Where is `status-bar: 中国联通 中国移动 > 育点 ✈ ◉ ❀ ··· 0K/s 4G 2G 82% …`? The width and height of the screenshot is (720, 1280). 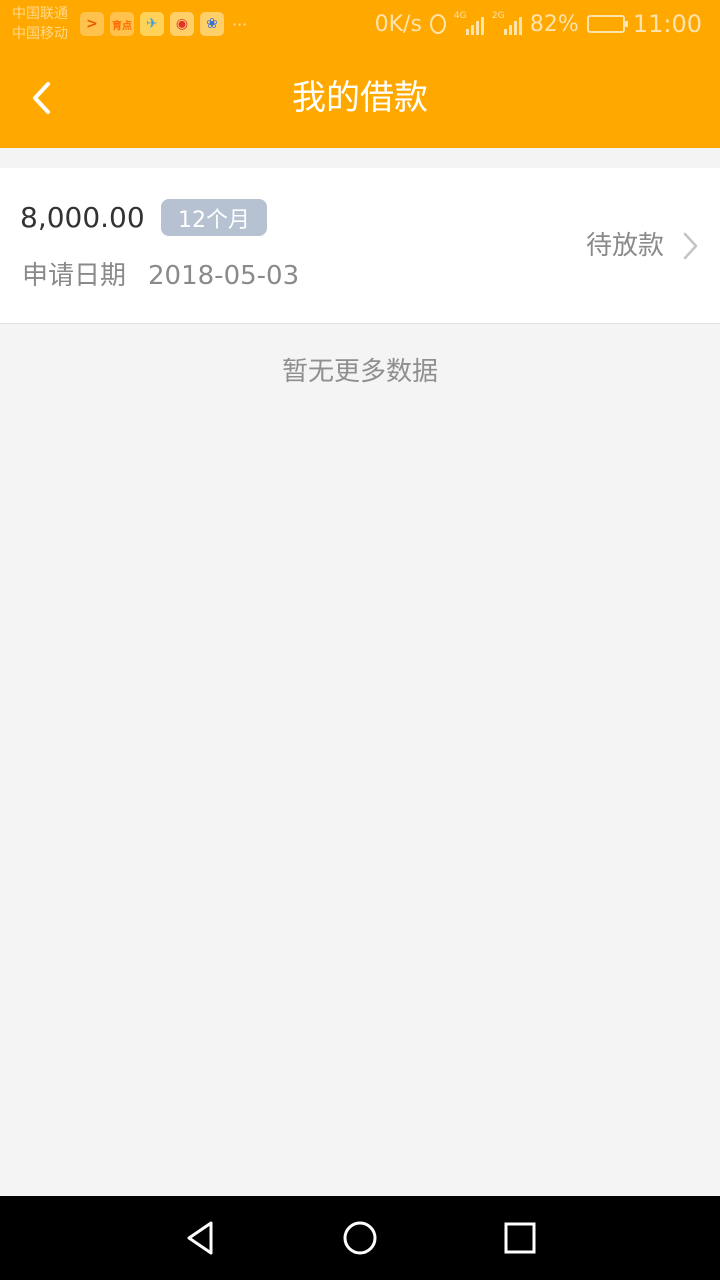
status-bar: 中国联通 中国移动 > 育点 ✈ ◉ ❀ ··· 0K/s 4G 2G 82% … is located at coordinates (360, 24).